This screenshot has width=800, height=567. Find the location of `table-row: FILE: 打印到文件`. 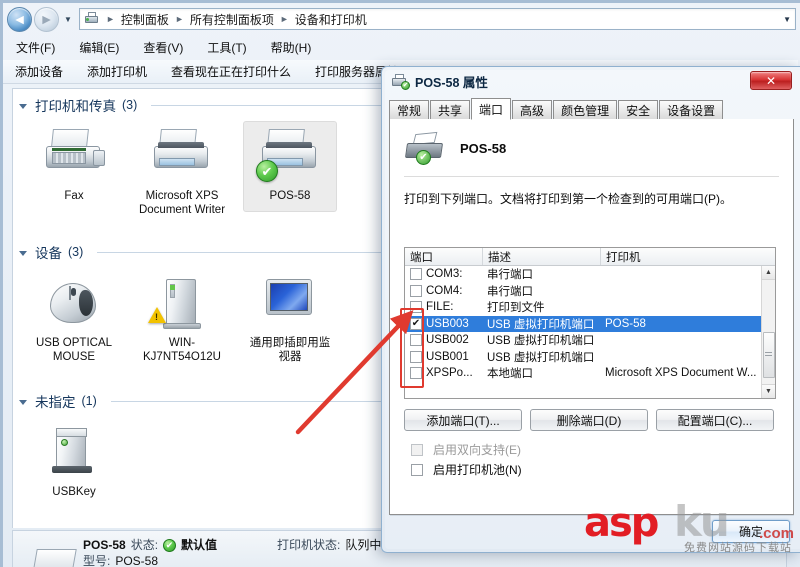

table-row: FILE: 打印到文件 is located at coordinates (590, 307).